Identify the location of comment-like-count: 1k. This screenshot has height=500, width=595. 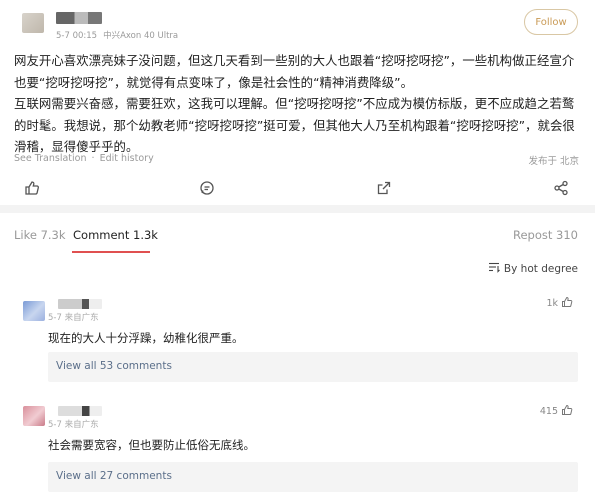
(552, 303).